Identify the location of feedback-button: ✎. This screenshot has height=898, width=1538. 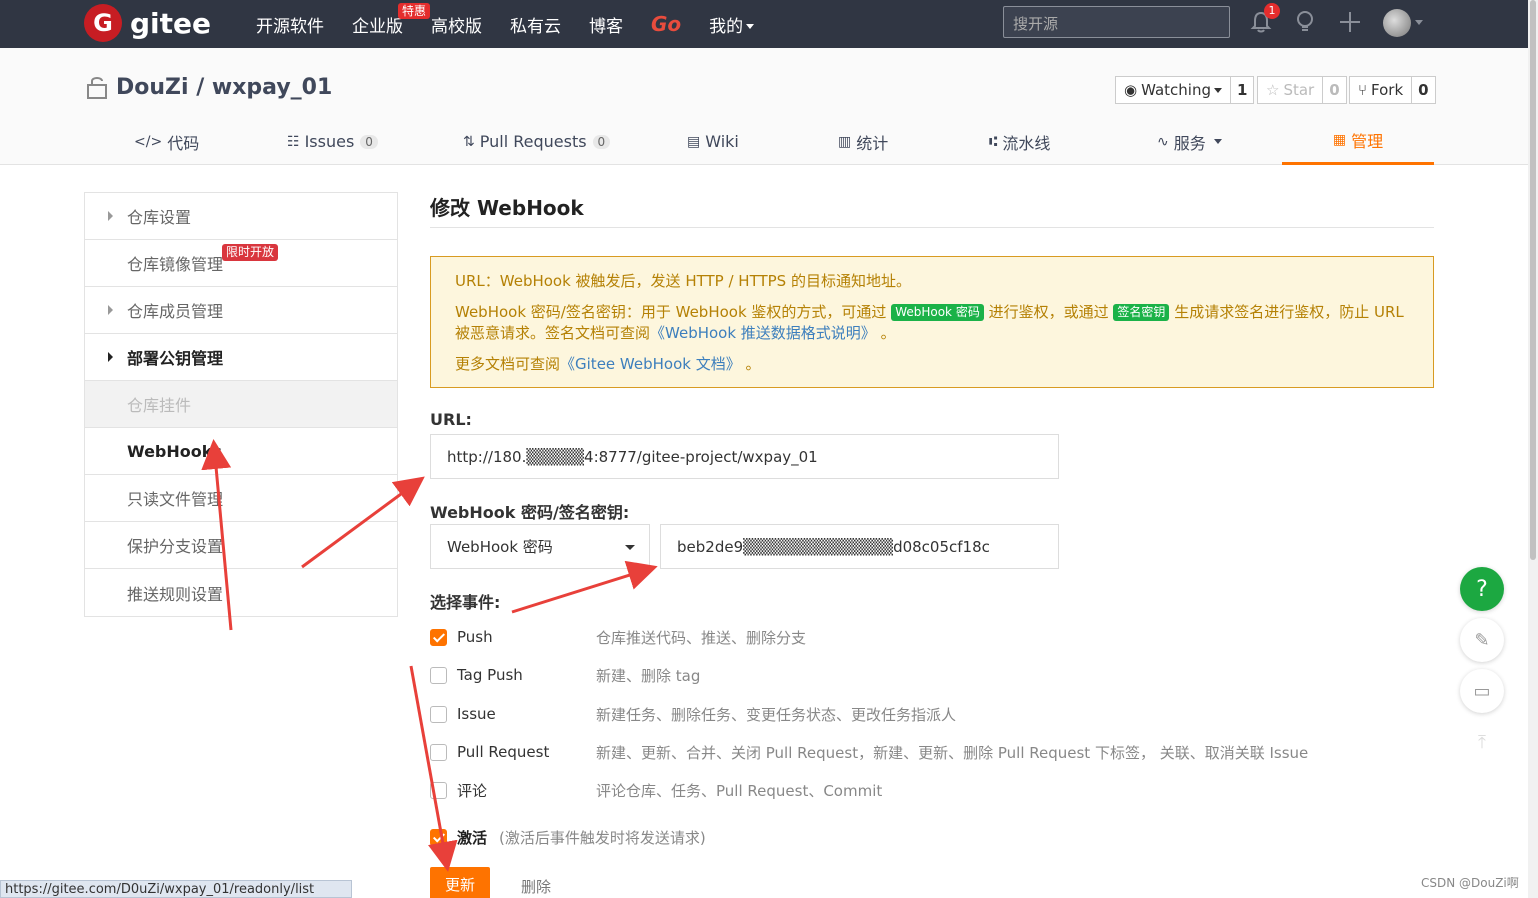
(1482, 640).